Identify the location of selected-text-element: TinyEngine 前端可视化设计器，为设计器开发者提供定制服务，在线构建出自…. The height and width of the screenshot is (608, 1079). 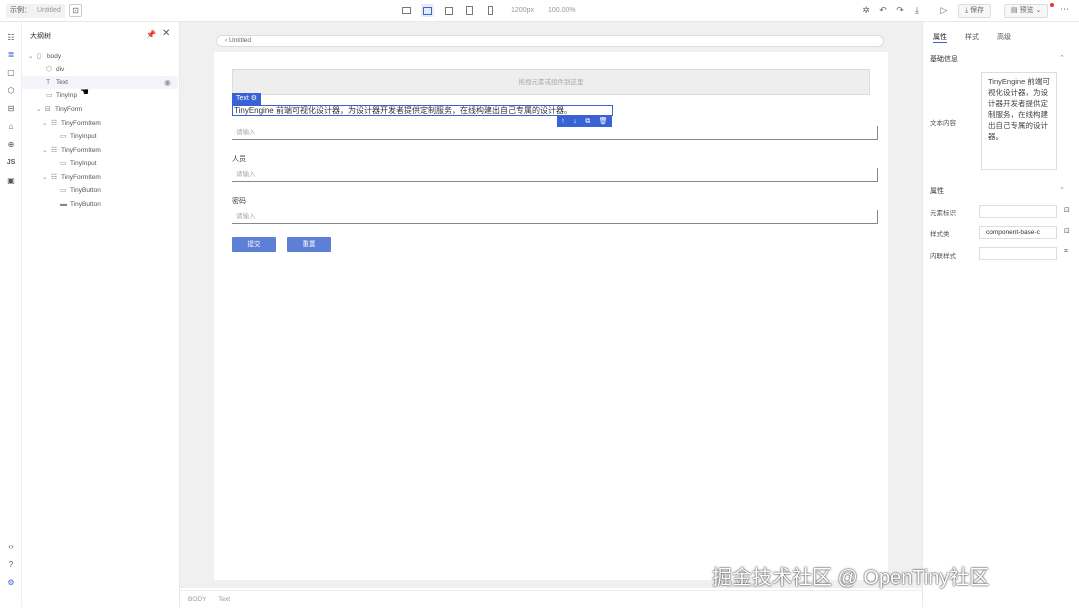
(422, 110).